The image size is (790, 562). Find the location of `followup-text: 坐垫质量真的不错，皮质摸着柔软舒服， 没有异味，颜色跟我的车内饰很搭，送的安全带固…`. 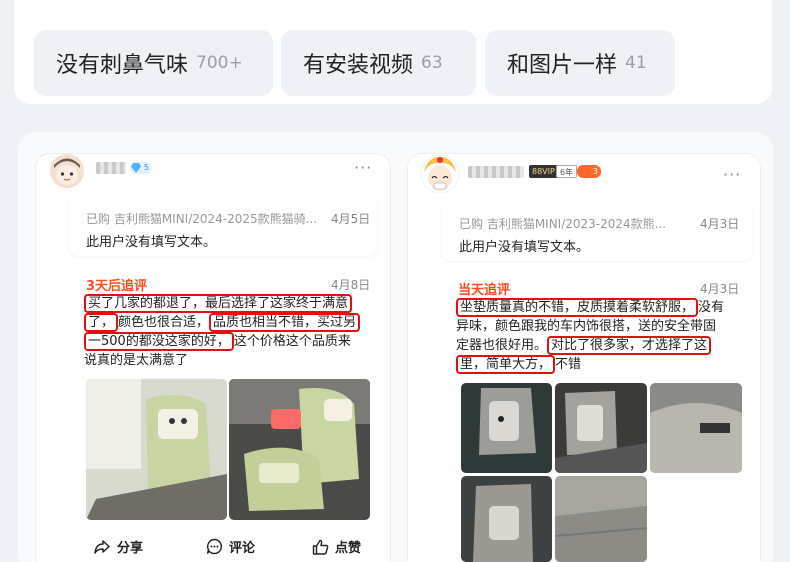

followup-text: 坐垫质量真的不错，皮质摸着柔软舒服， 没有异味，颜色跟我的车内饰很搭，送的安全带固… is located at coordinates (602, 336).